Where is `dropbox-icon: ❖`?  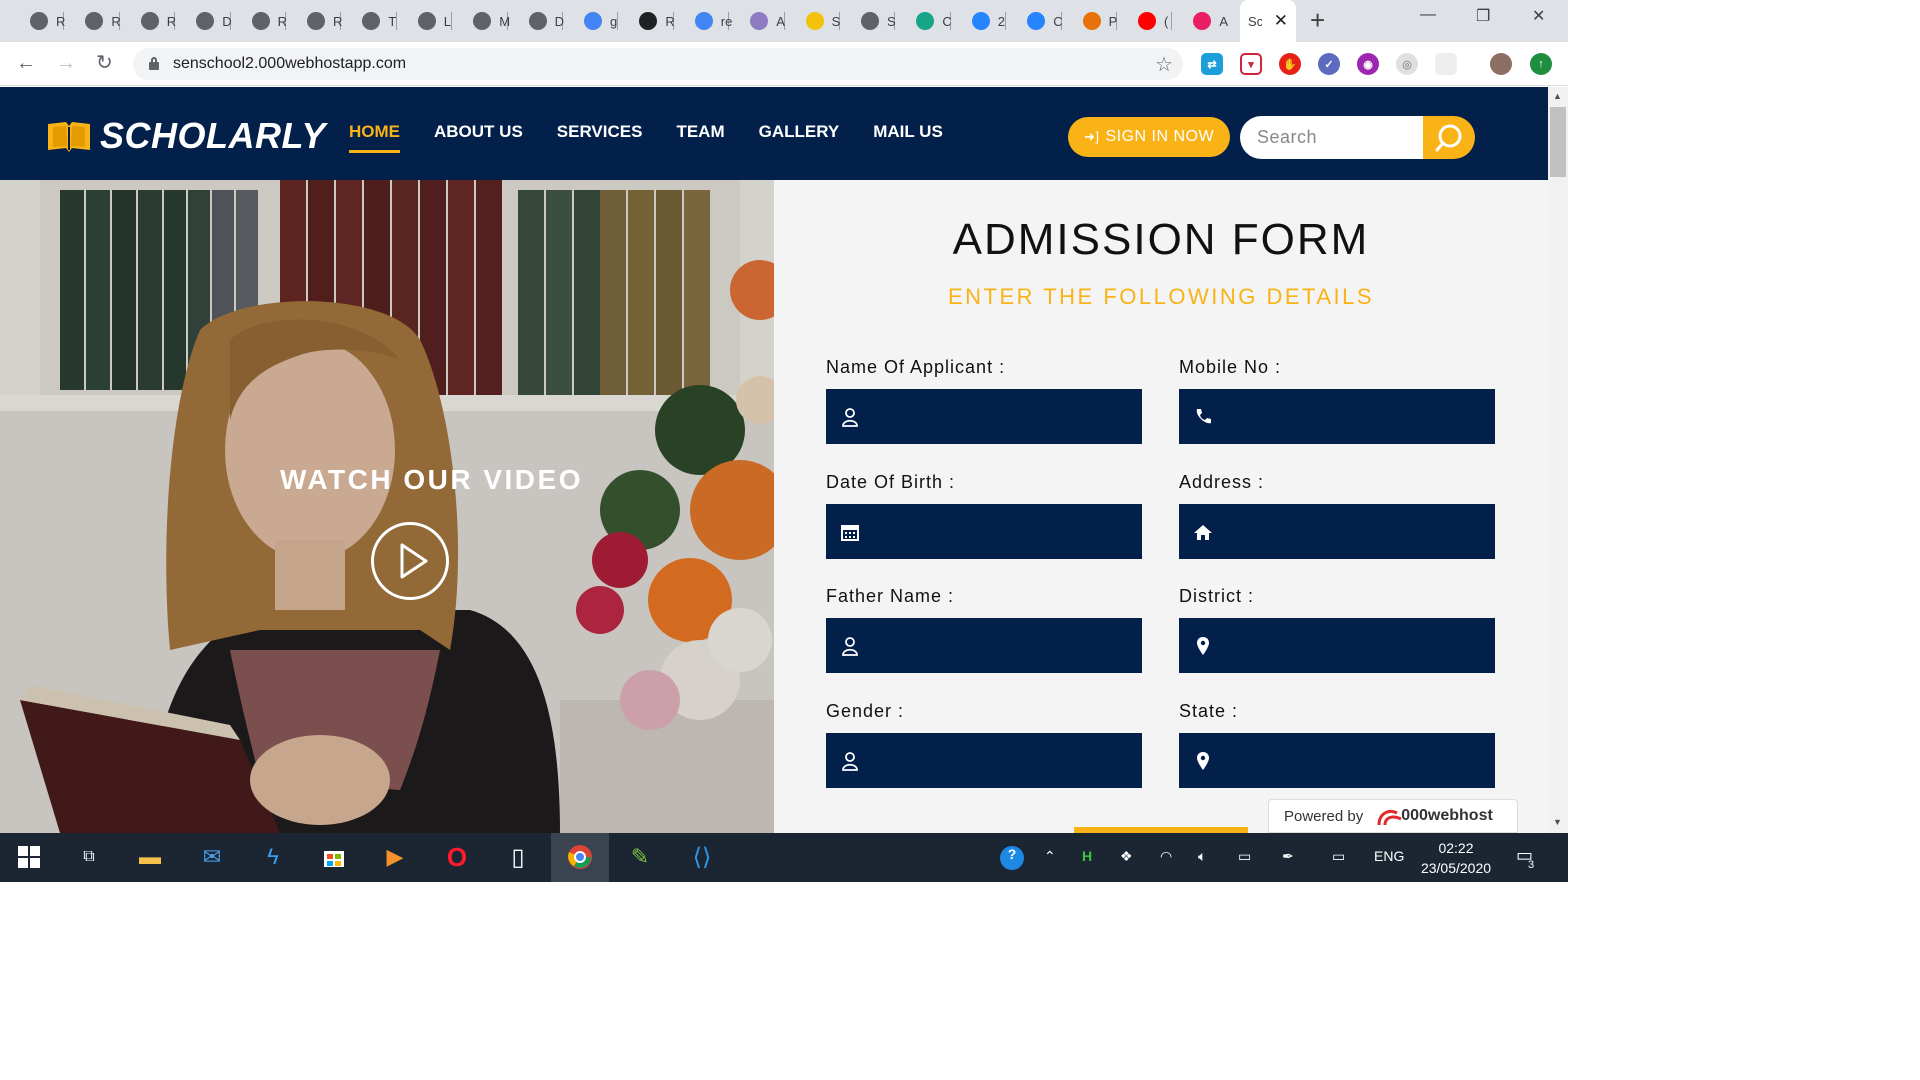 dropbox-icon: ❖ is located at coordinates (1126, 856).